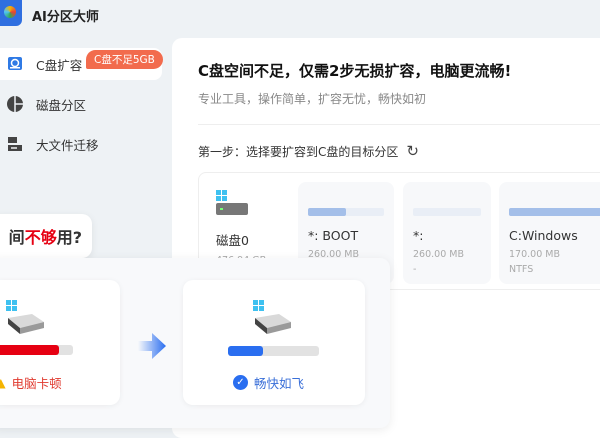 Image resolution: width=600 pixels, height=438 pixels. Describe the element at coordinates (16, 237) in the screenshot. I see `q-text: 间` at that location.